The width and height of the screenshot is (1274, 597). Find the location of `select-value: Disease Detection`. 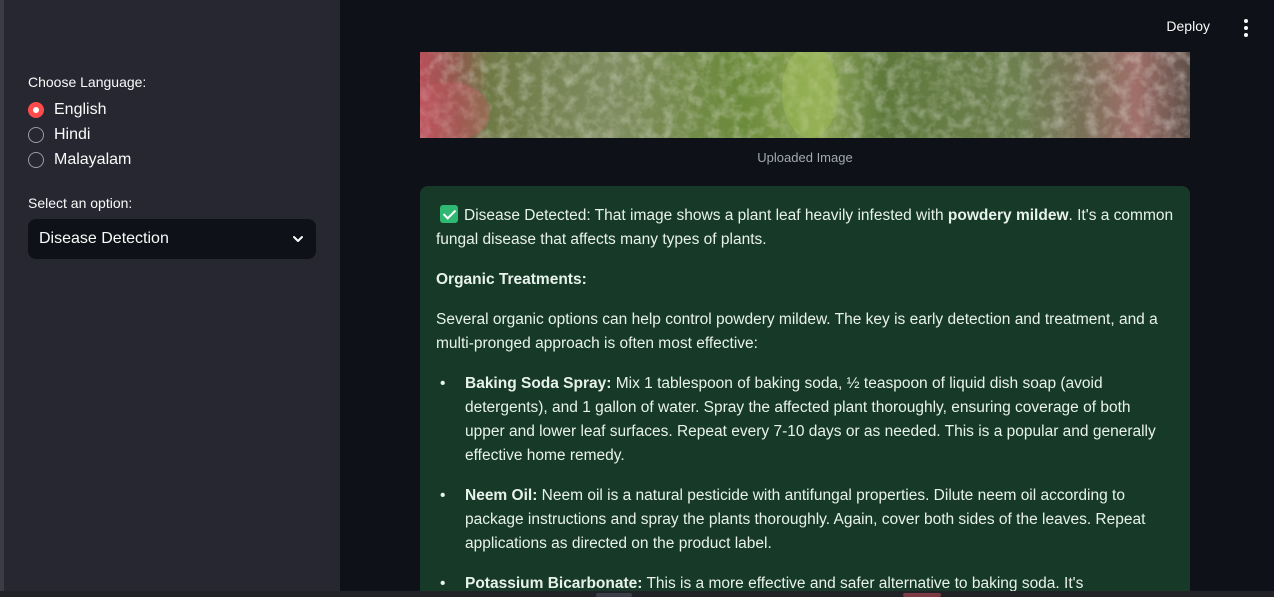

select-value: Disease Detection is located at coordinates (104, 238).